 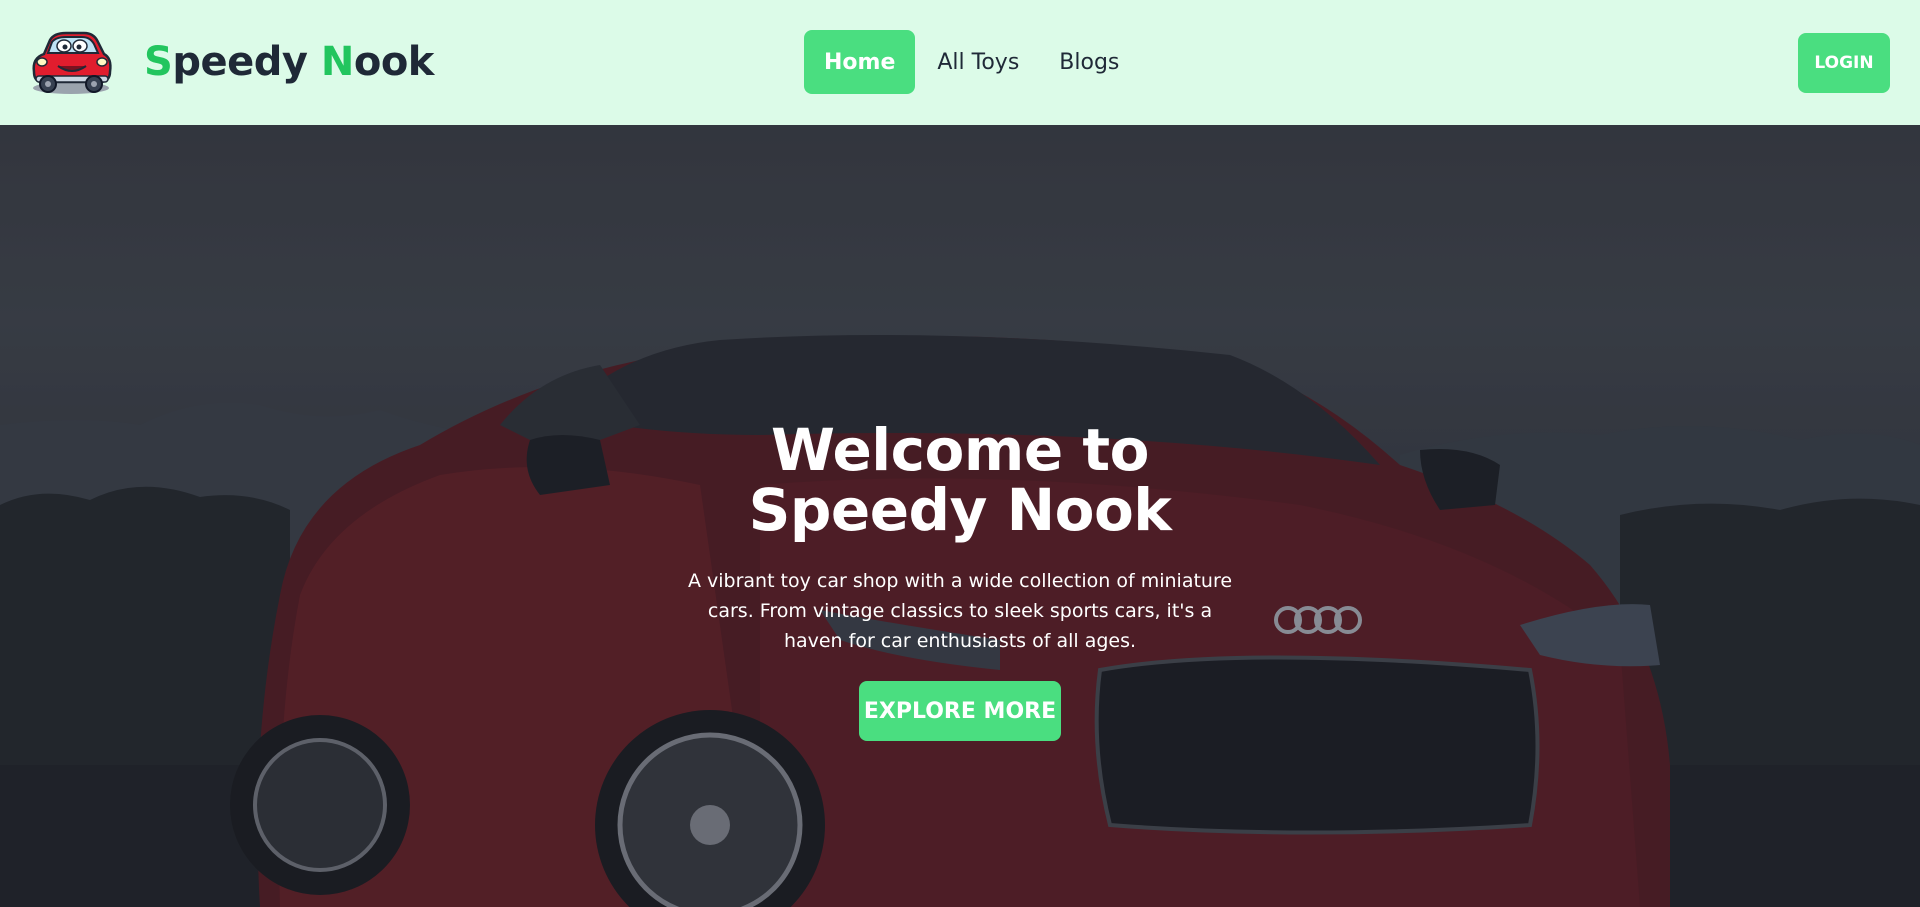 What do you see at coordinates (1844, 63) in the screenshot?
I see `login-button: LOGIN` at bounding box center [1844, 63].